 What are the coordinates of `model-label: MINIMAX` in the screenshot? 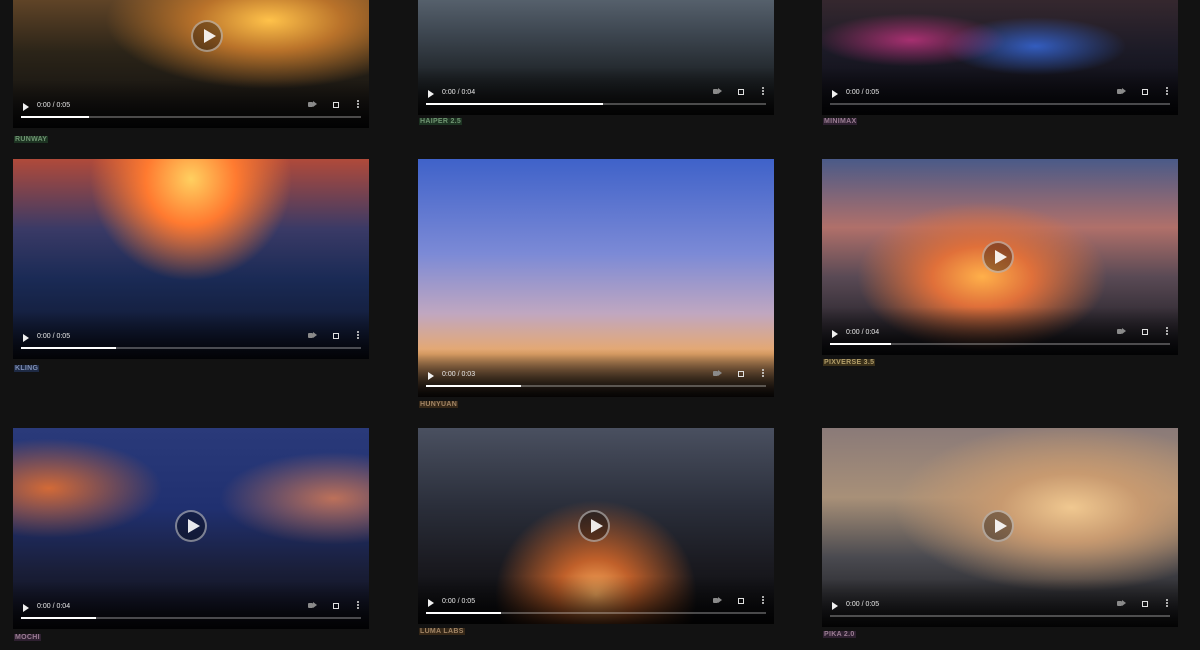 It's located at (840, 121).